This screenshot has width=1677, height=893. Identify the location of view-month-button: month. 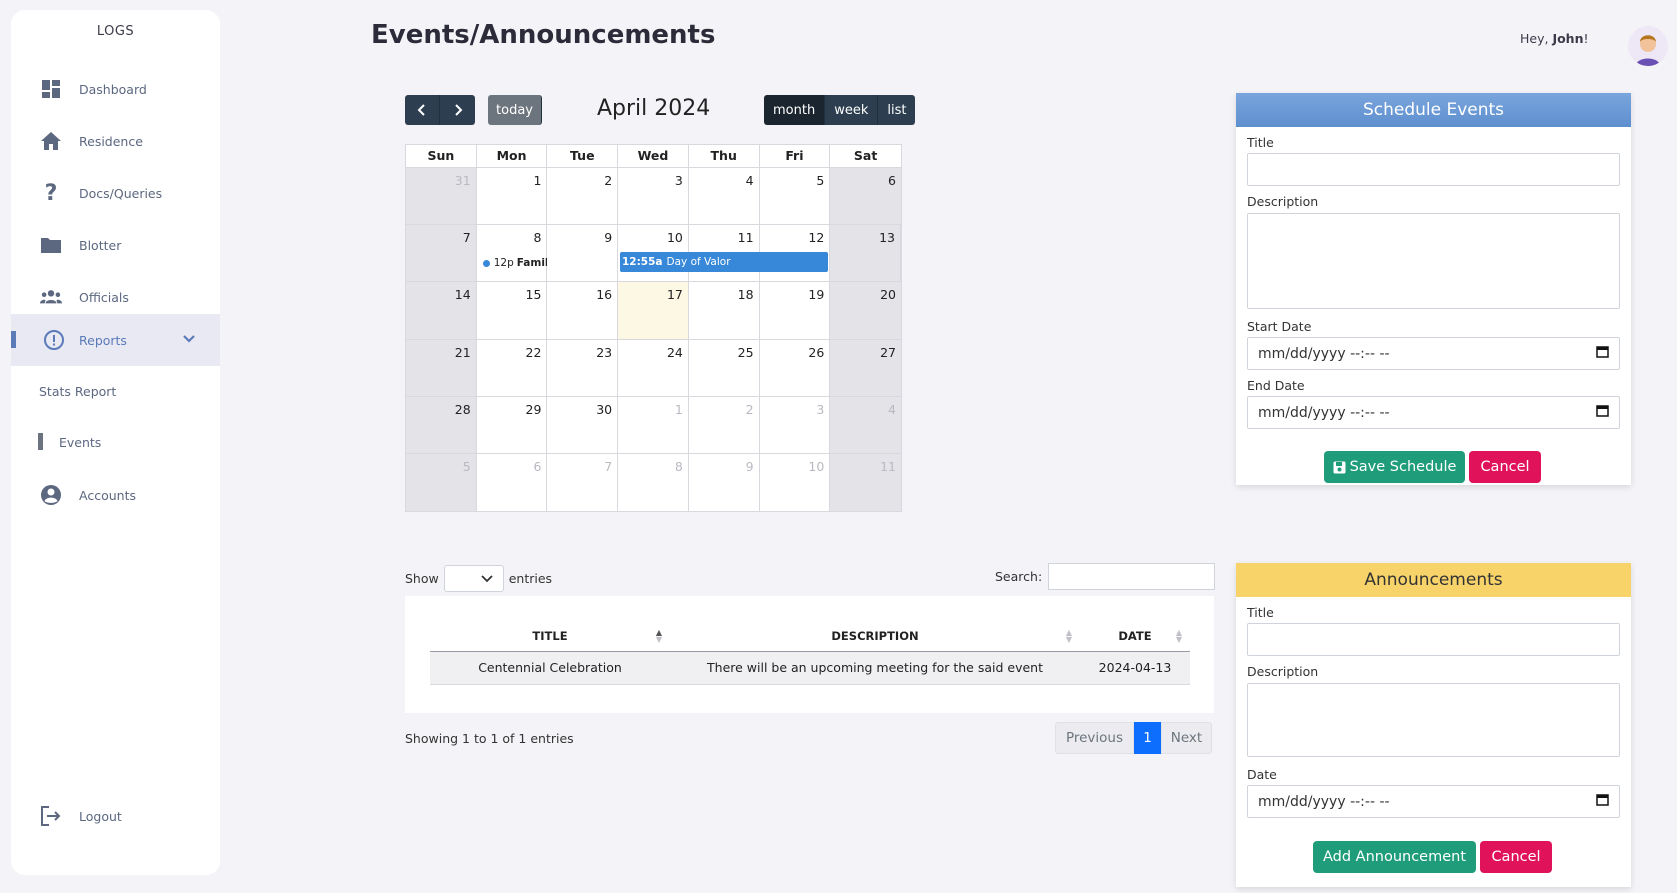
(795, 110).